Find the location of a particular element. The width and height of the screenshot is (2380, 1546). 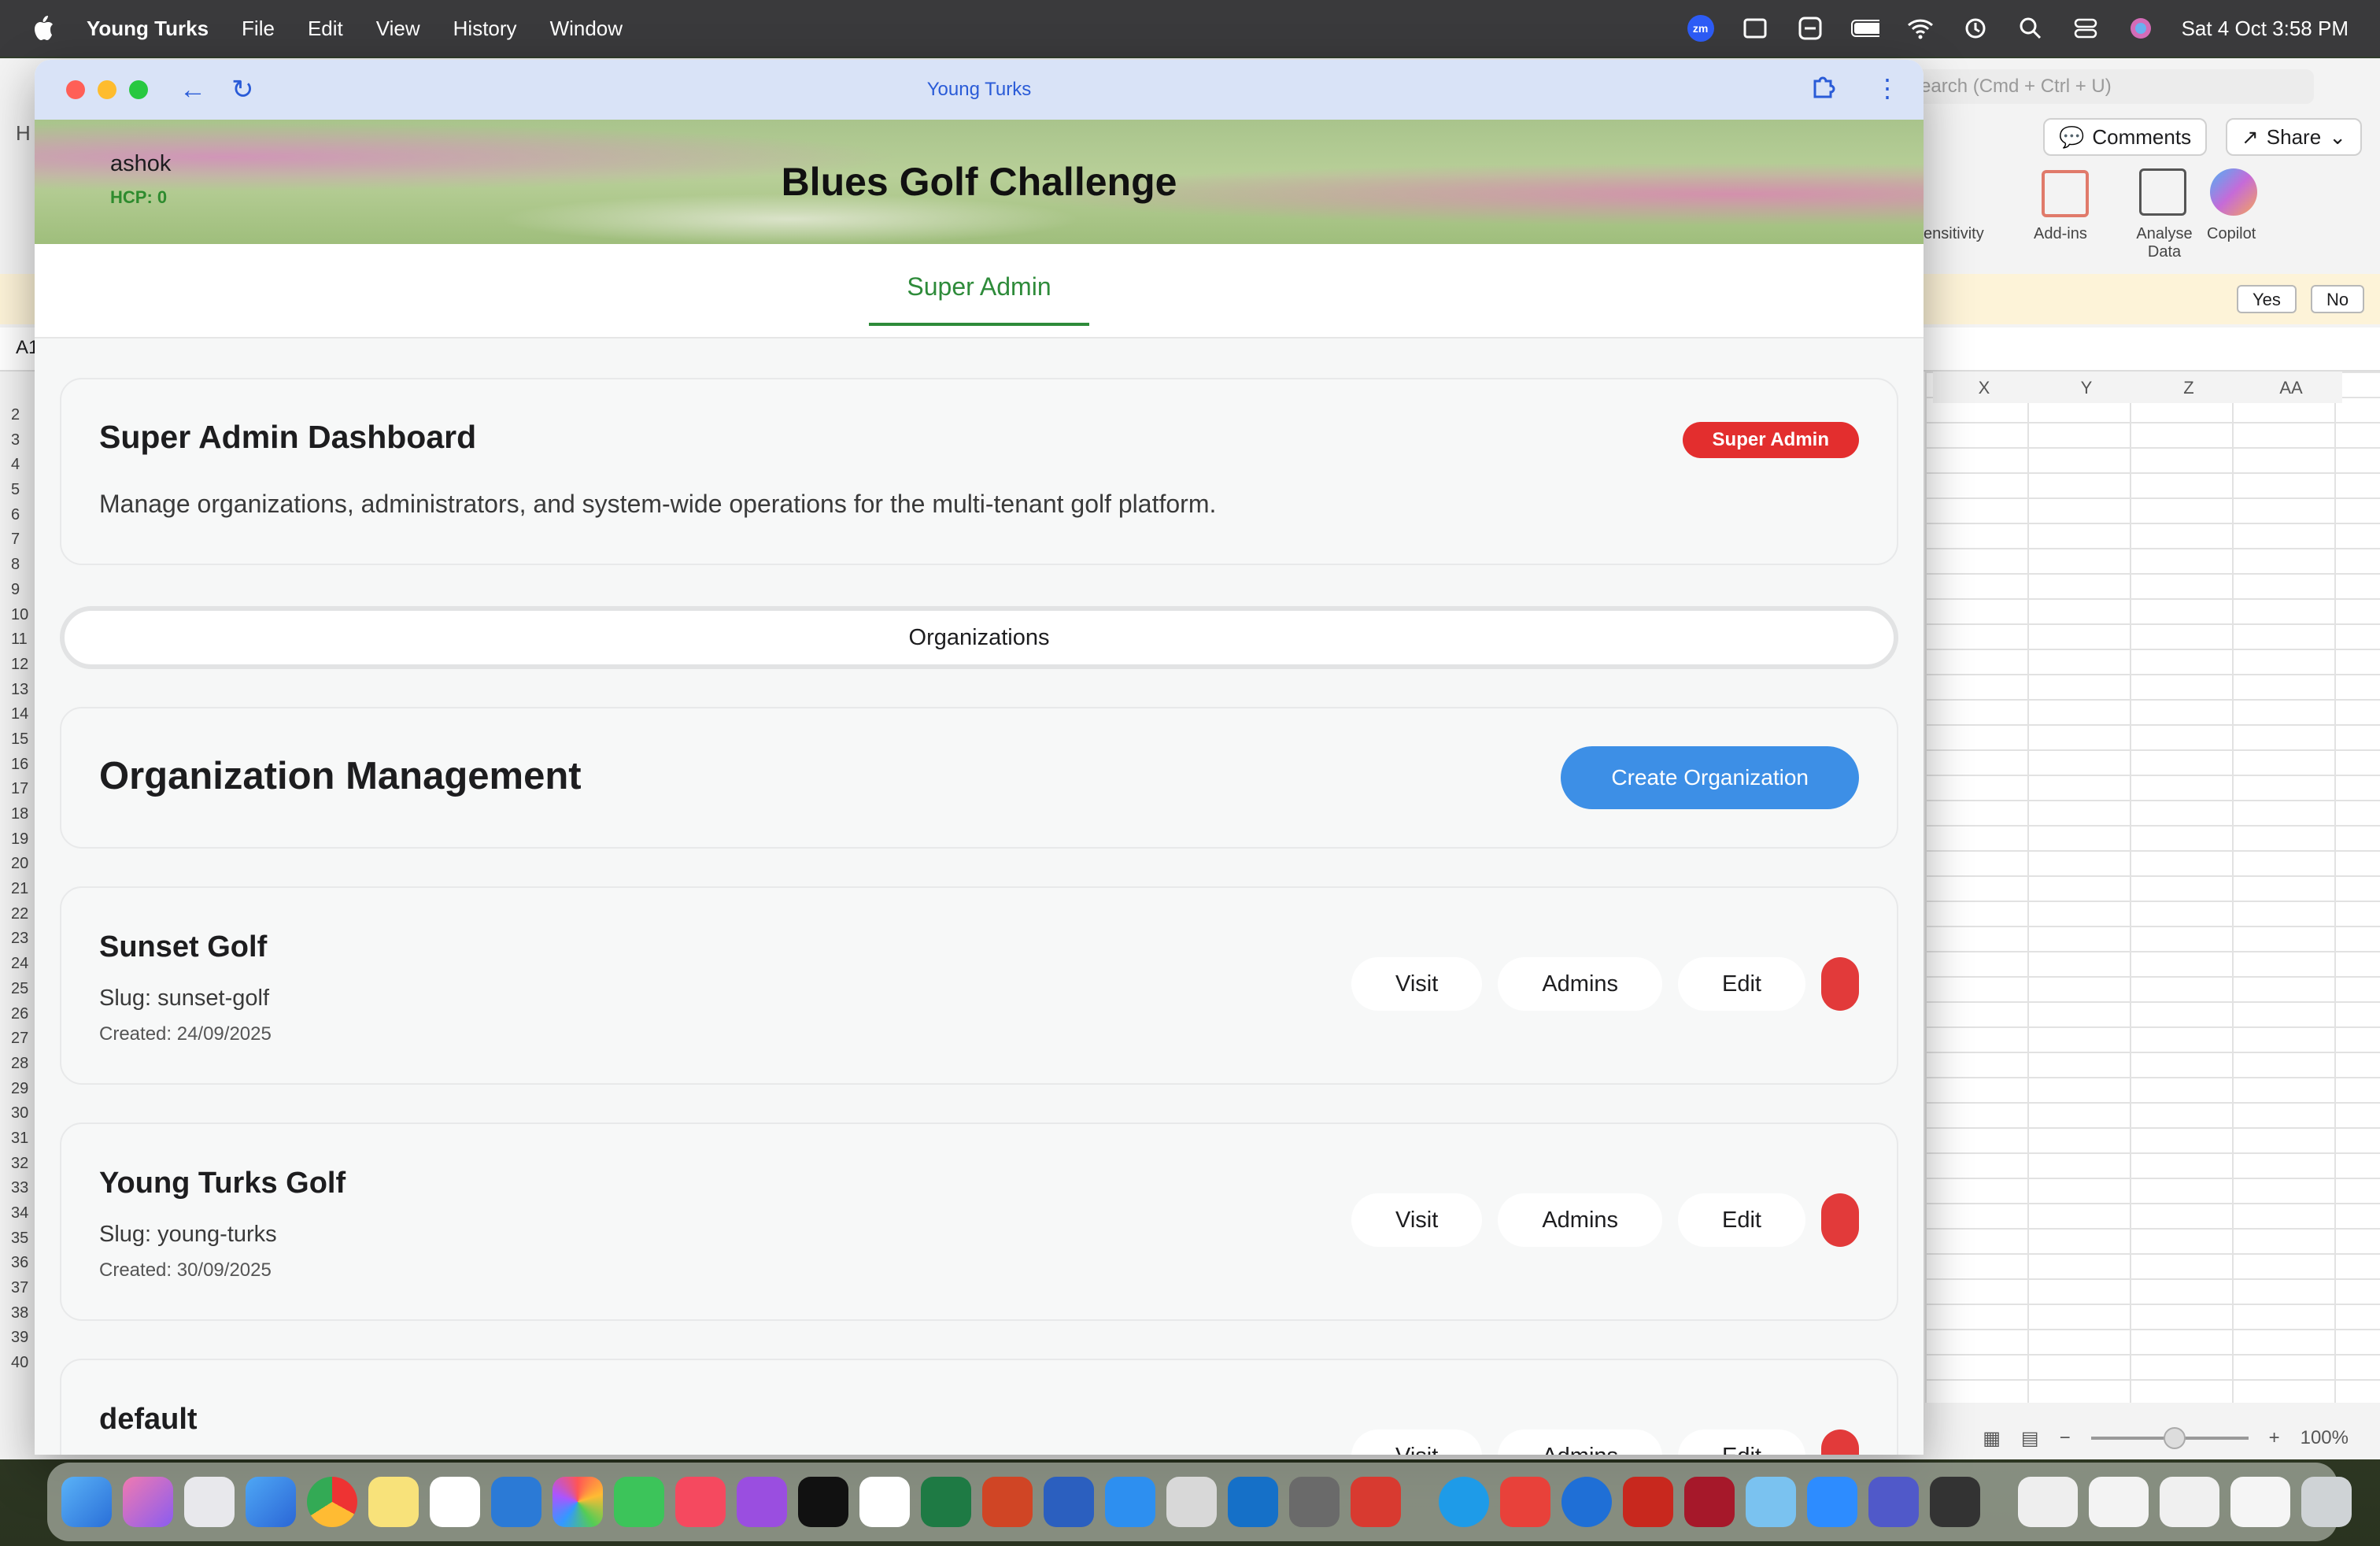

row-header: 9 is located at coordinates (17, 590).